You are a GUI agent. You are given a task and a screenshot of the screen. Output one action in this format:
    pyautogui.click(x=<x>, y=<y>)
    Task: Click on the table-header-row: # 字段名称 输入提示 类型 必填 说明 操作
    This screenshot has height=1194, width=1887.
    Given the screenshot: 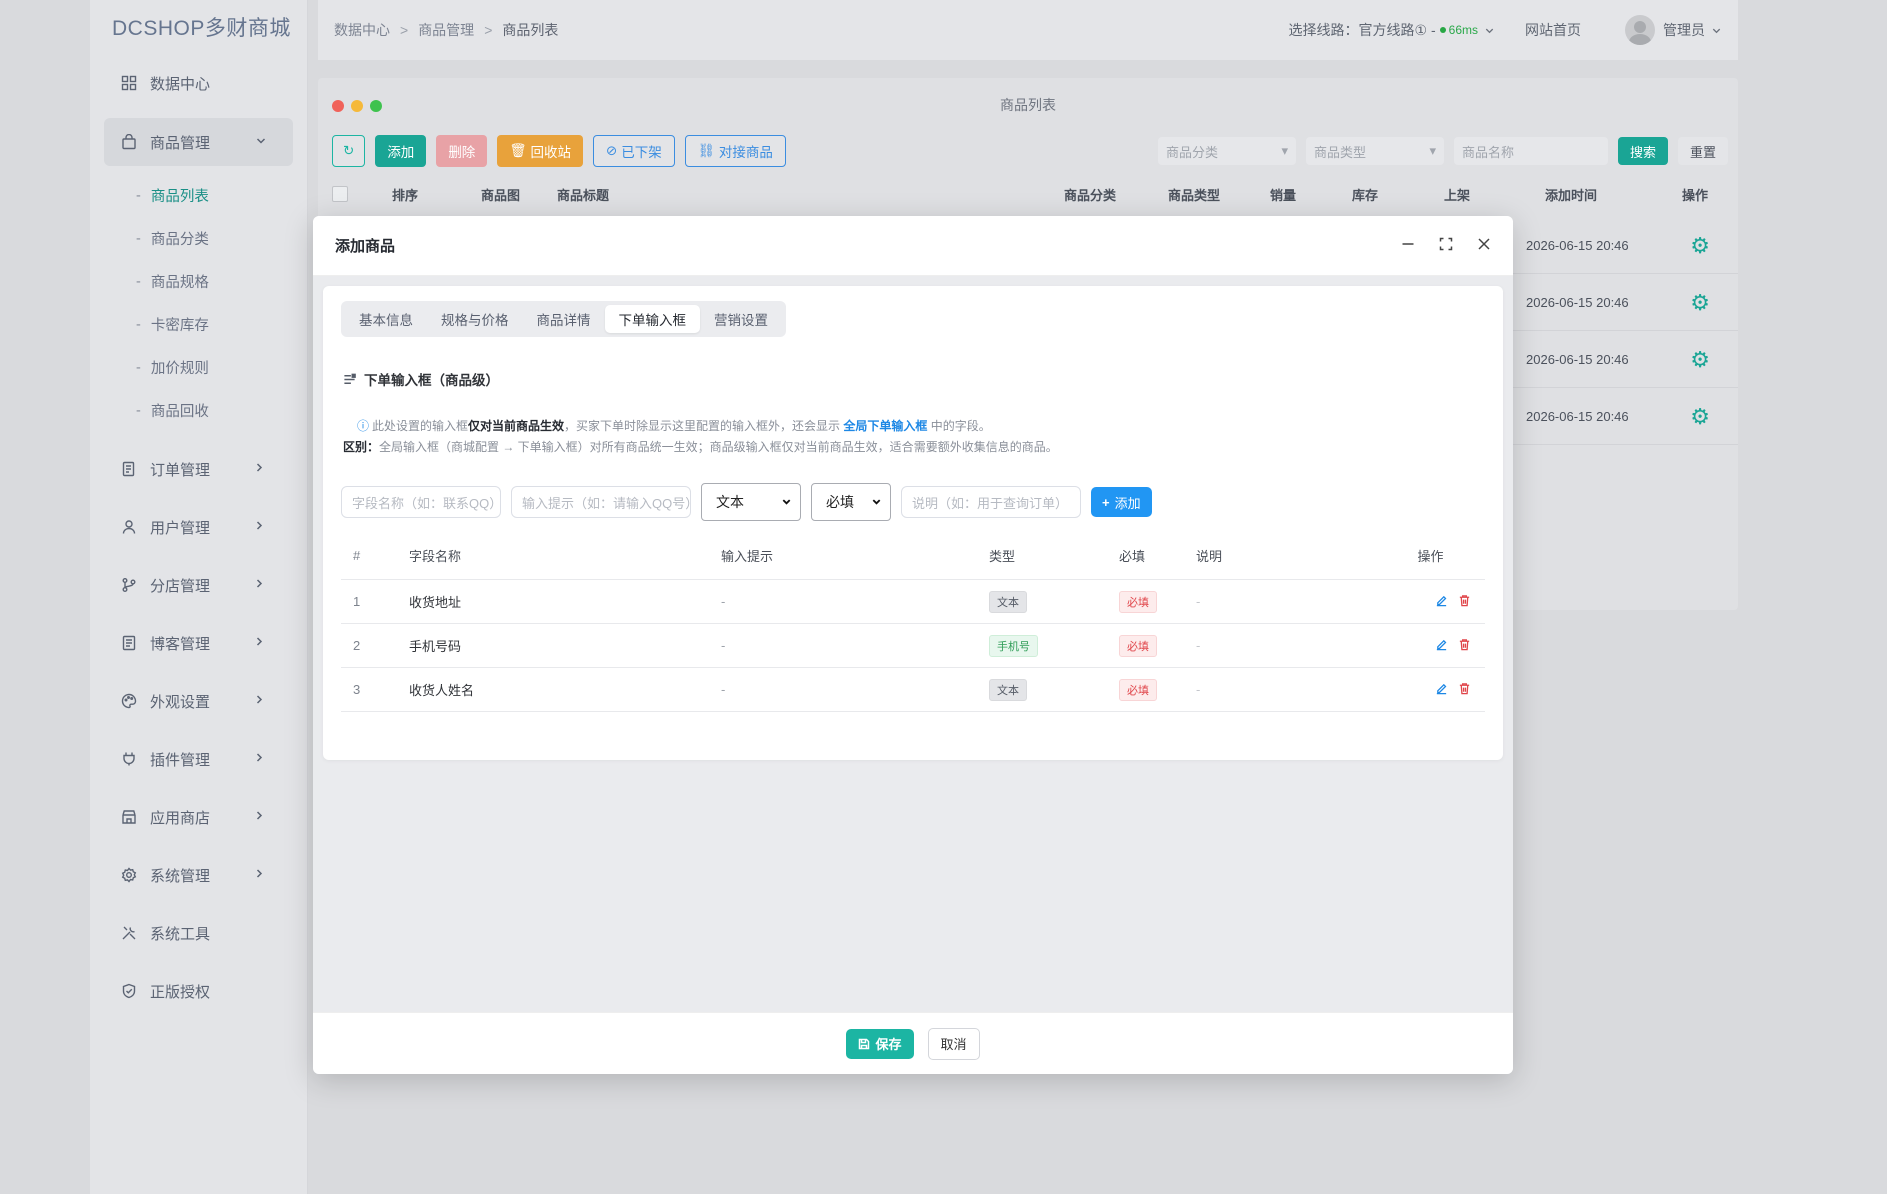 What is the action you would take?
    pyautogui.click(x=913, y=556)
    